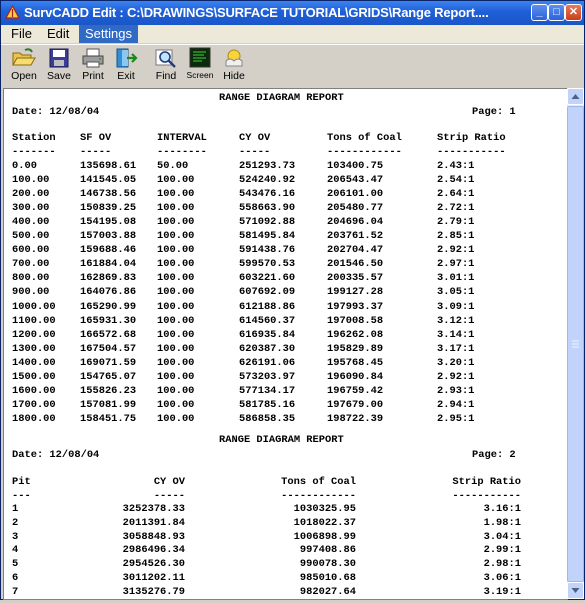  What do you see at coordinates (108, 418) in the screenshot?
I see `table-cell: 158451.75` at bounding box center [108, 418].